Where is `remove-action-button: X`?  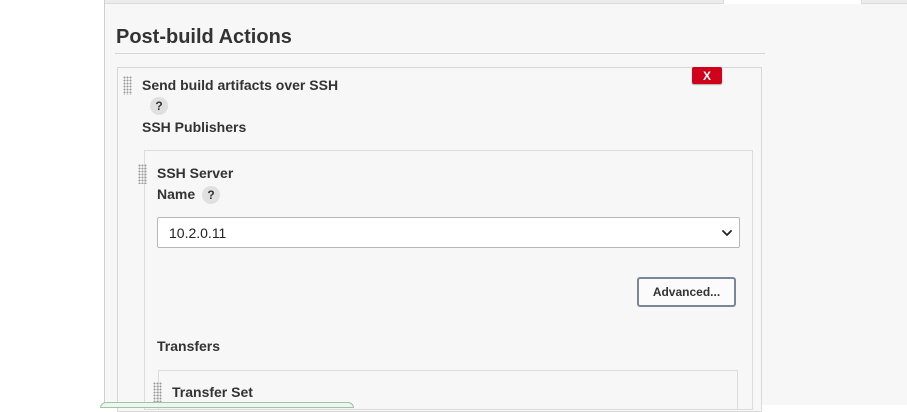 remove-action-button: X is located at coordinates (707, 75).